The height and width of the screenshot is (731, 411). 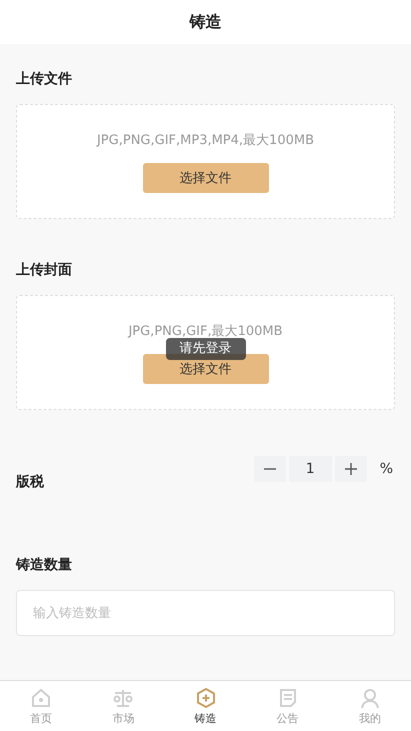 What do you see at coordinates (44, 565) in the screenshot?
I see `section-label: 铸造数量` at bounding box center [44, 565].